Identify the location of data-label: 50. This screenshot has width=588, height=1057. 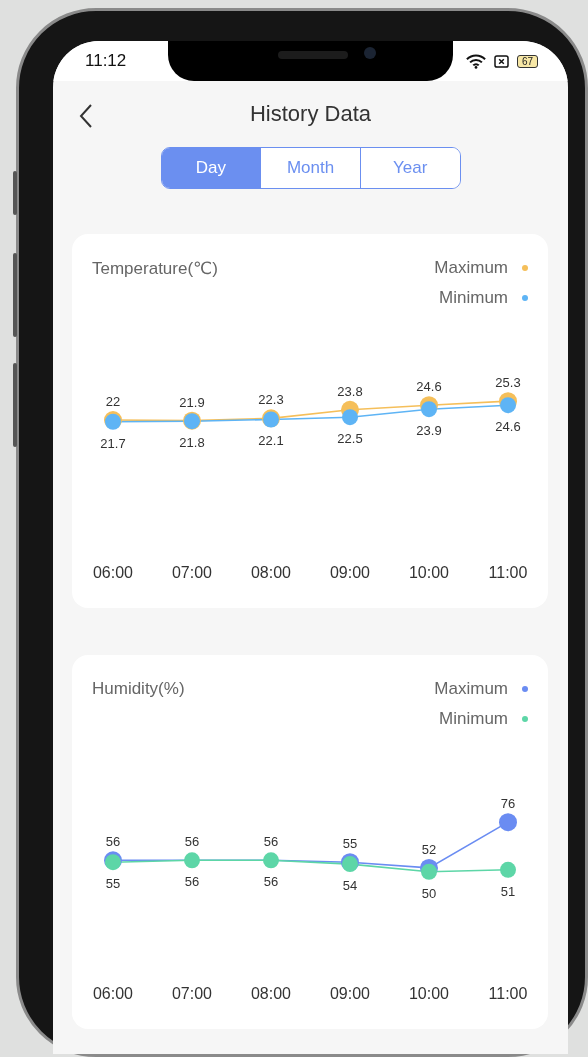
(429, 893).